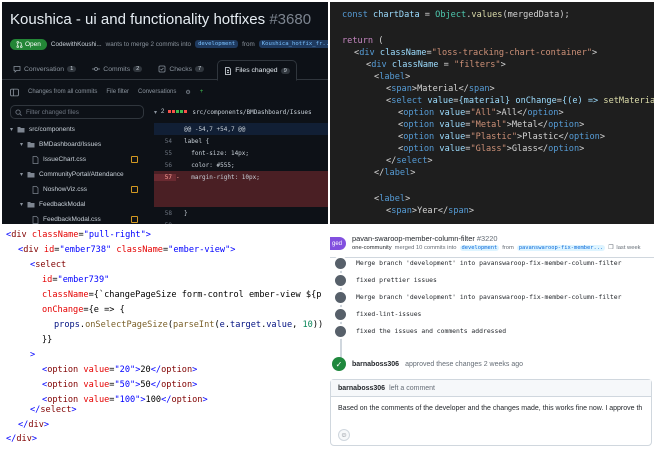  Describe the element at coordinates (628, 248) in the screenshot. I see `merged-time: last week` at that location.